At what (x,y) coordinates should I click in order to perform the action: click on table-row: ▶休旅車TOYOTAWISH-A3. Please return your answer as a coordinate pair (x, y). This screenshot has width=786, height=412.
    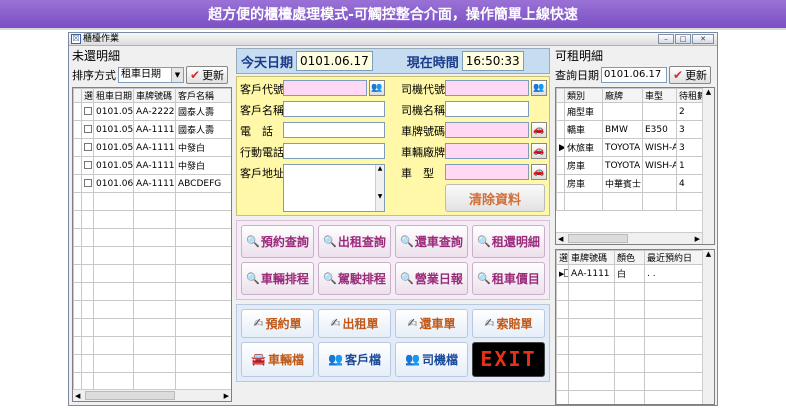
    Looking at the image, I should click on (631, 147).